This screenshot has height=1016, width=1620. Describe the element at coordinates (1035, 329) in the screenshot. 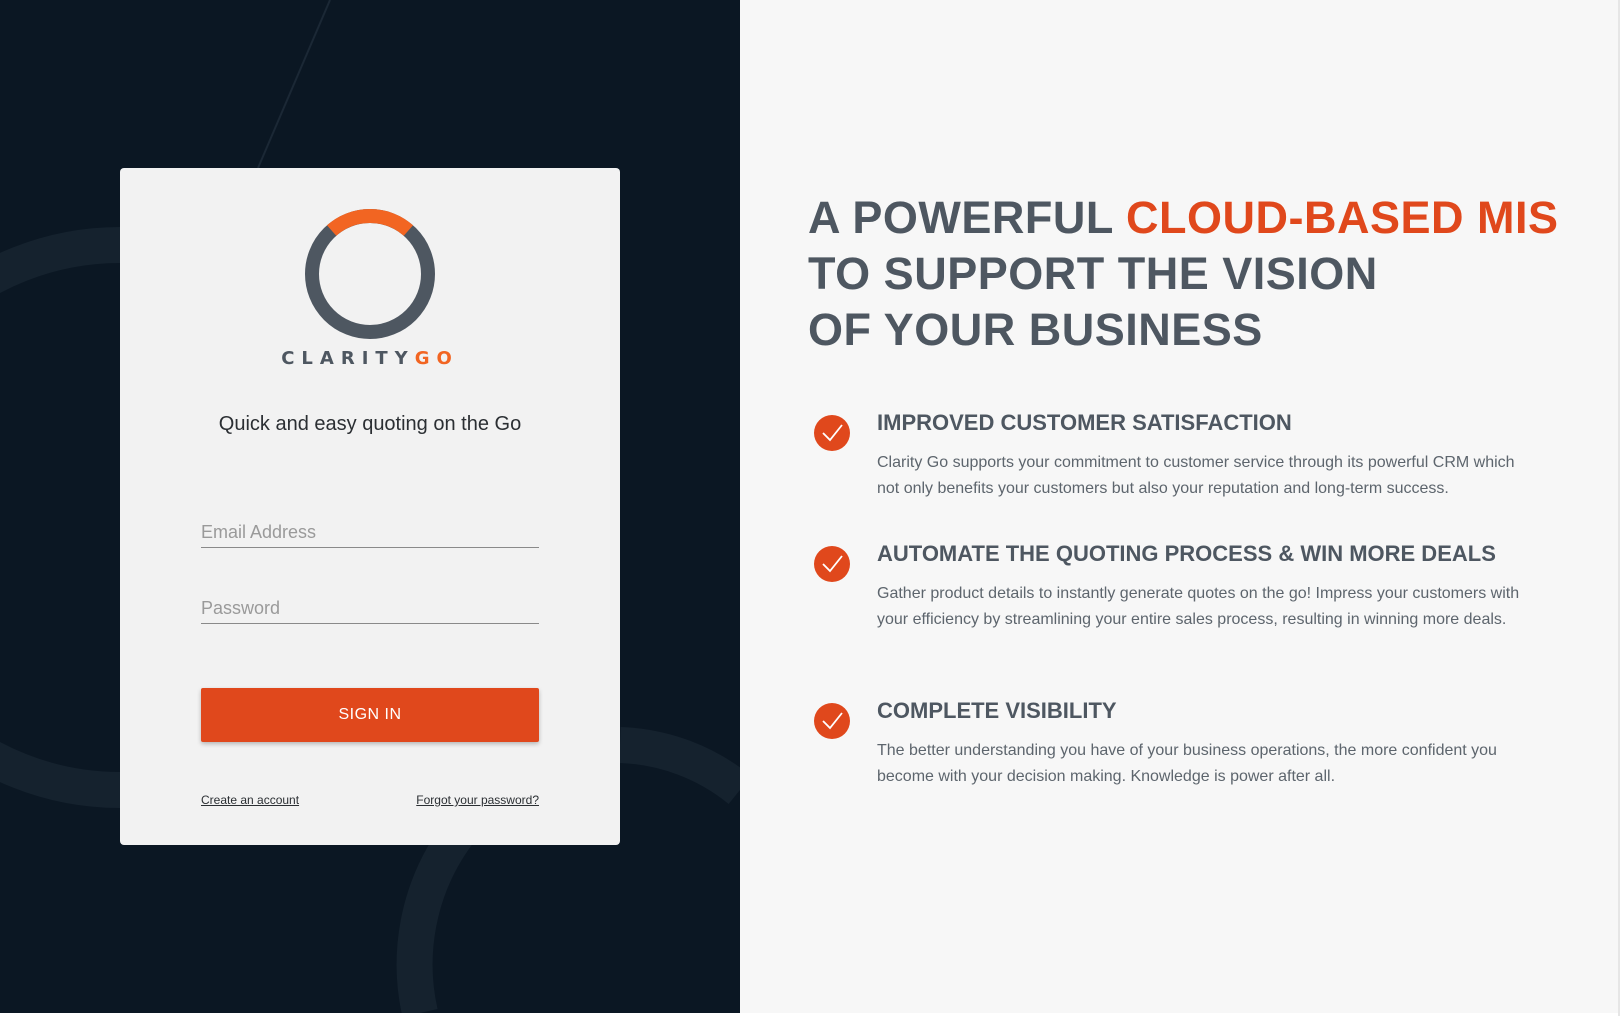

I see `hero-line-3: OF YOUR BUSINESS` at that location.